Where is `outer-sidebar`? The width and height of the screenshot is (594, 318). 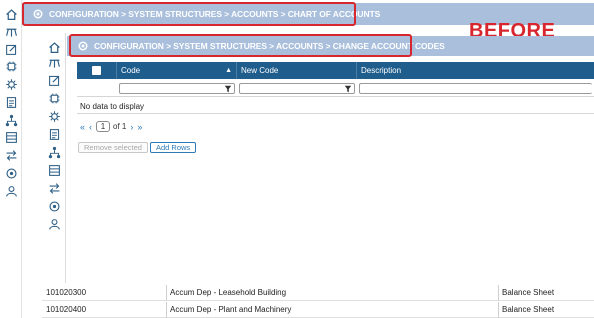
outer-sidebar is located at coordinates (11, 159).